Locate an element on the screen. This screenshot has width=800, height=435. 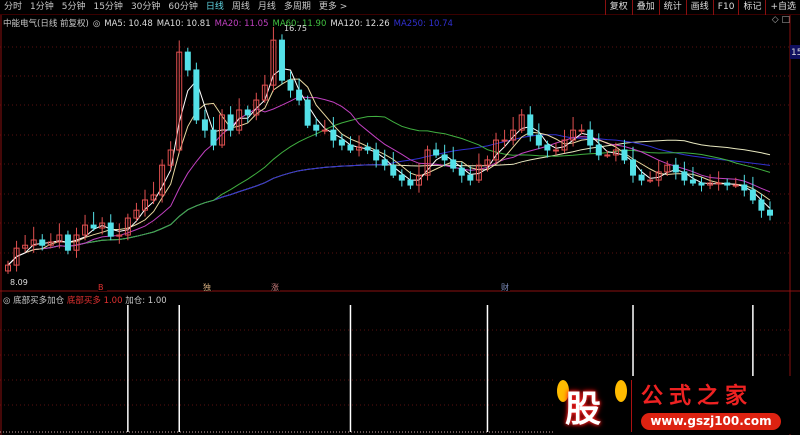
event-marker: 涨 is located at coordinates (275, 287).